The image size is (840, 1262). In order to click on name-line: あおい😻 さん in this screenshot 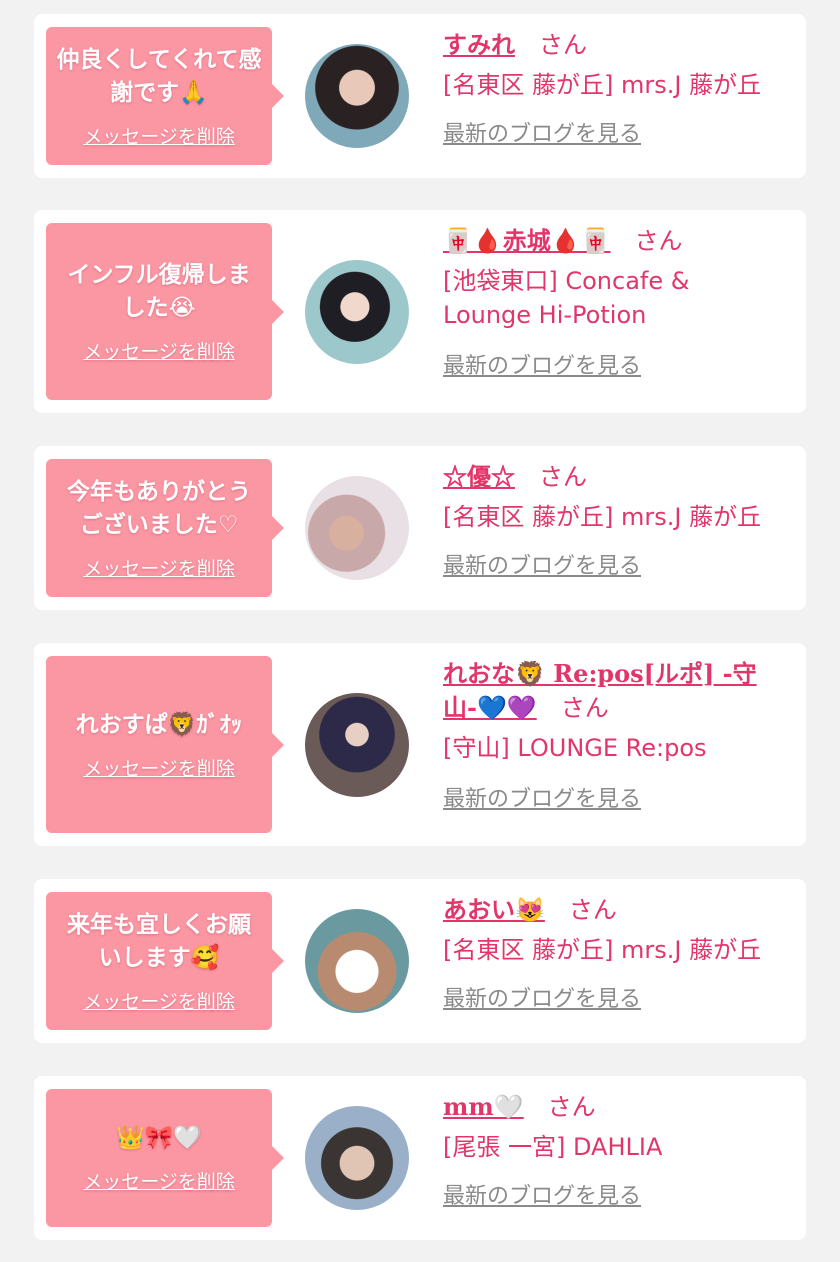, I will do `click(619, 910)`.